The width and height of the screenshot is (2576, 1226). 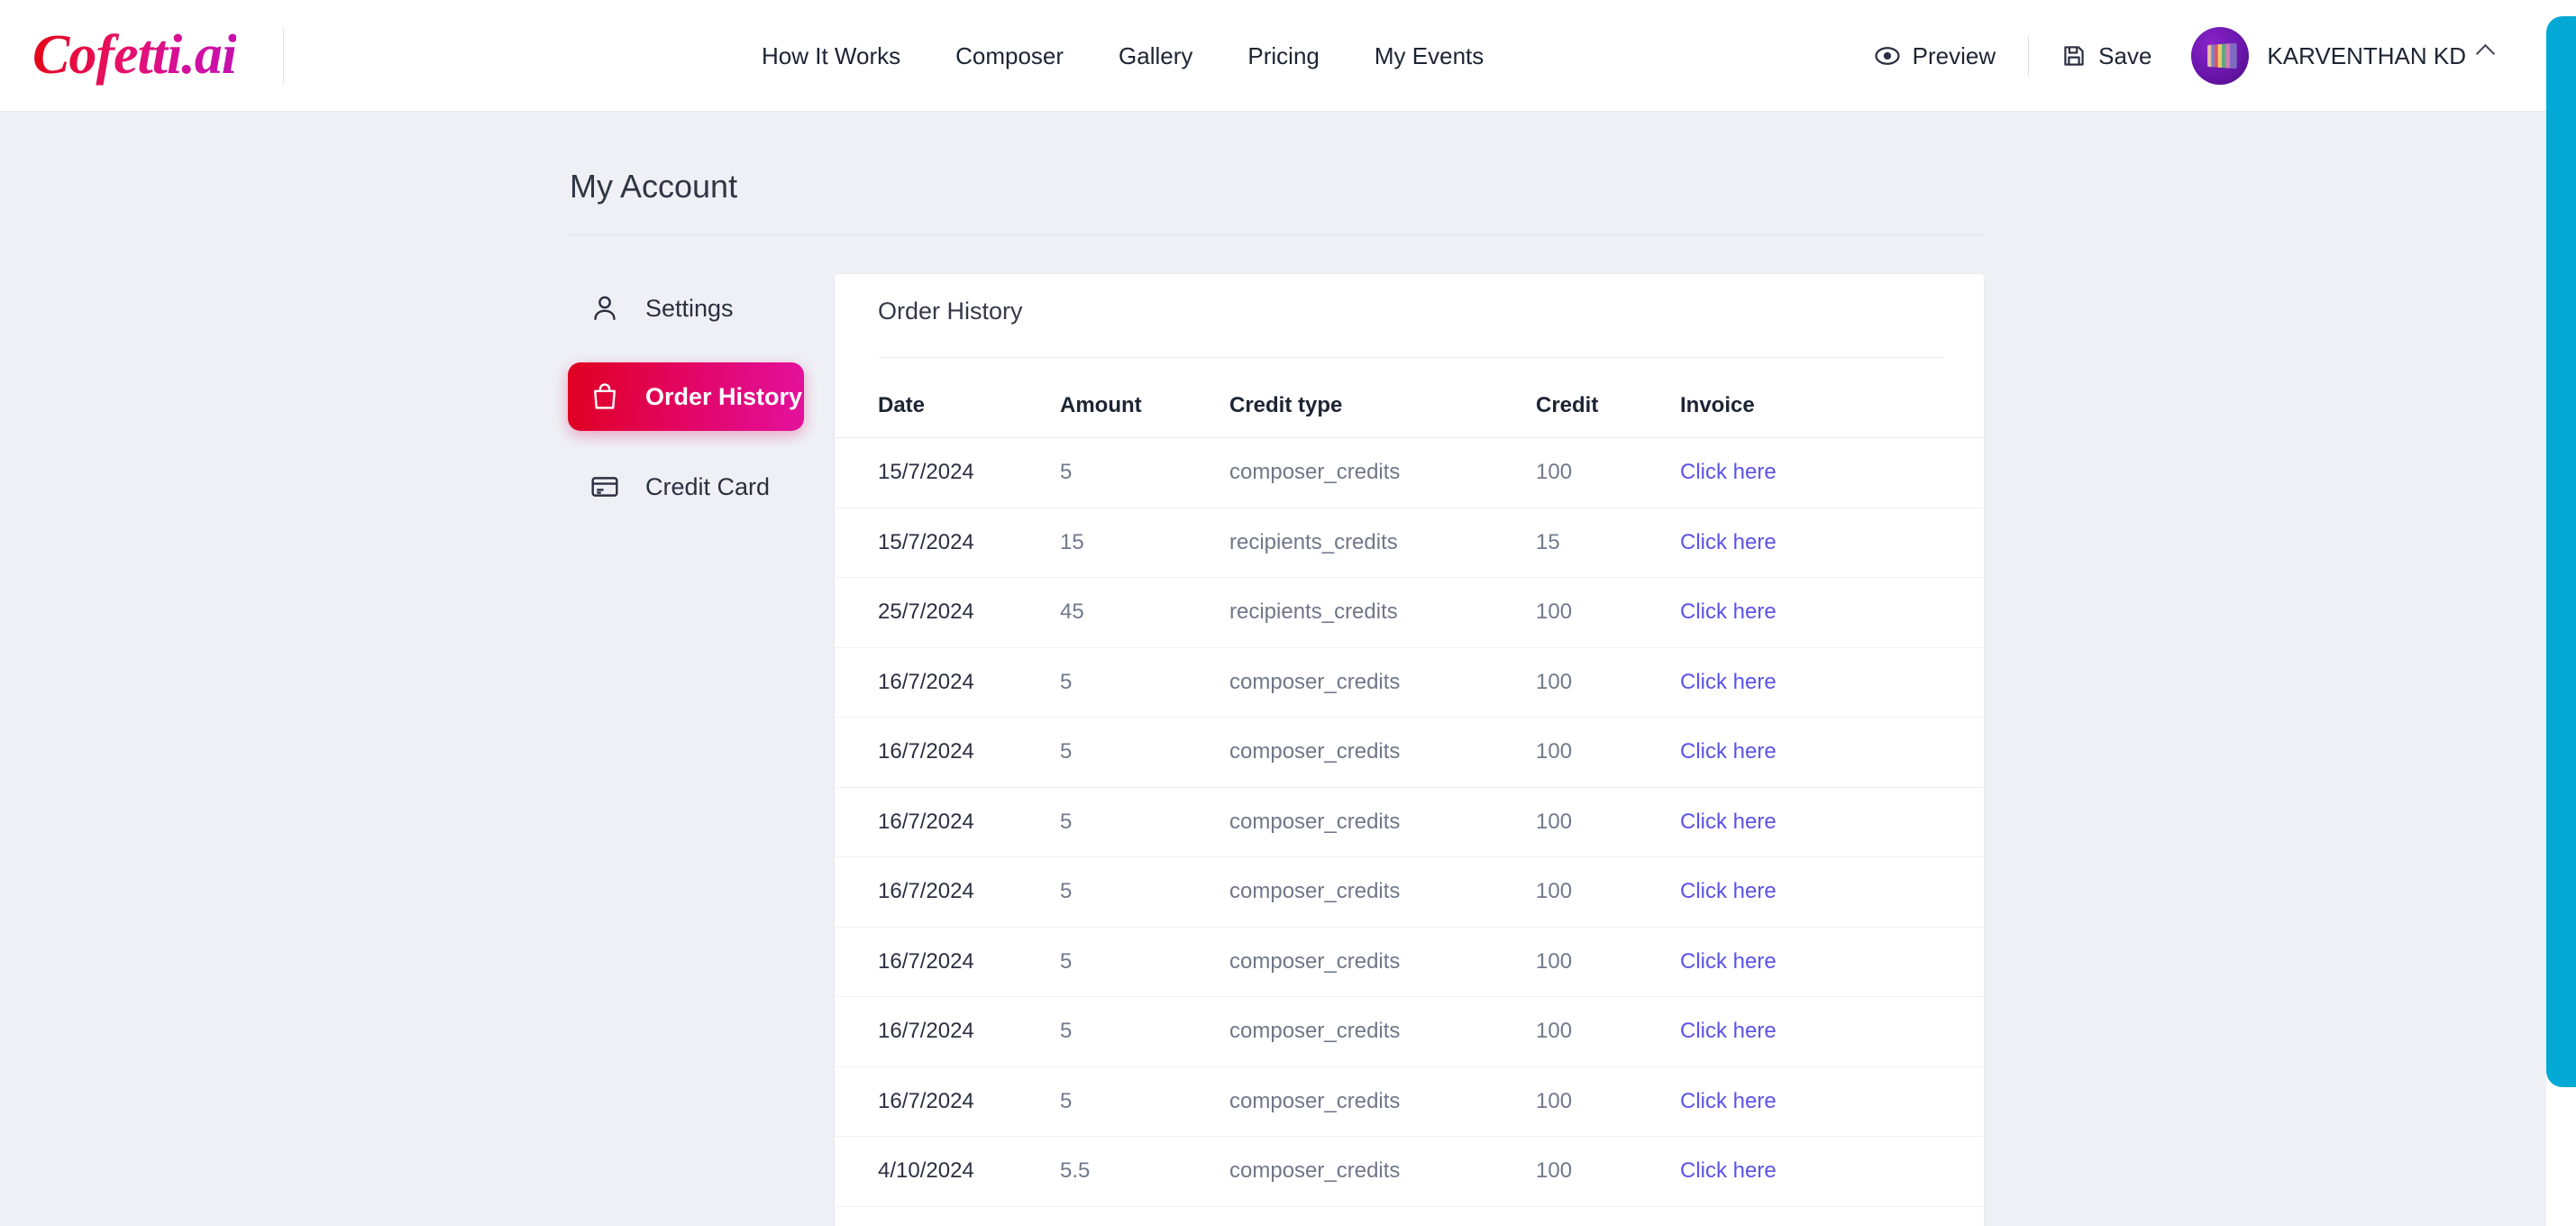 I want to click on nav-item-how-it-works: How It Works, so click(x=831, y=56).